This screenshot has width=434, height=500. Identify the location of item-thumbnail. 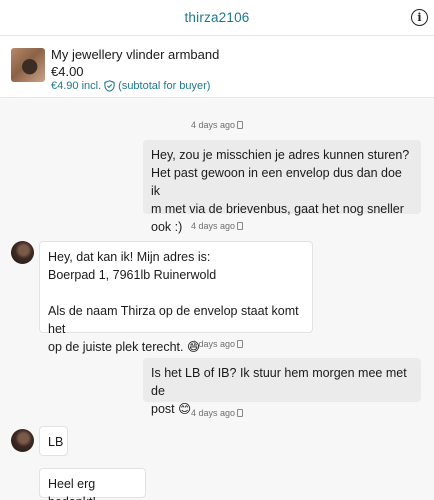
(28, 65).